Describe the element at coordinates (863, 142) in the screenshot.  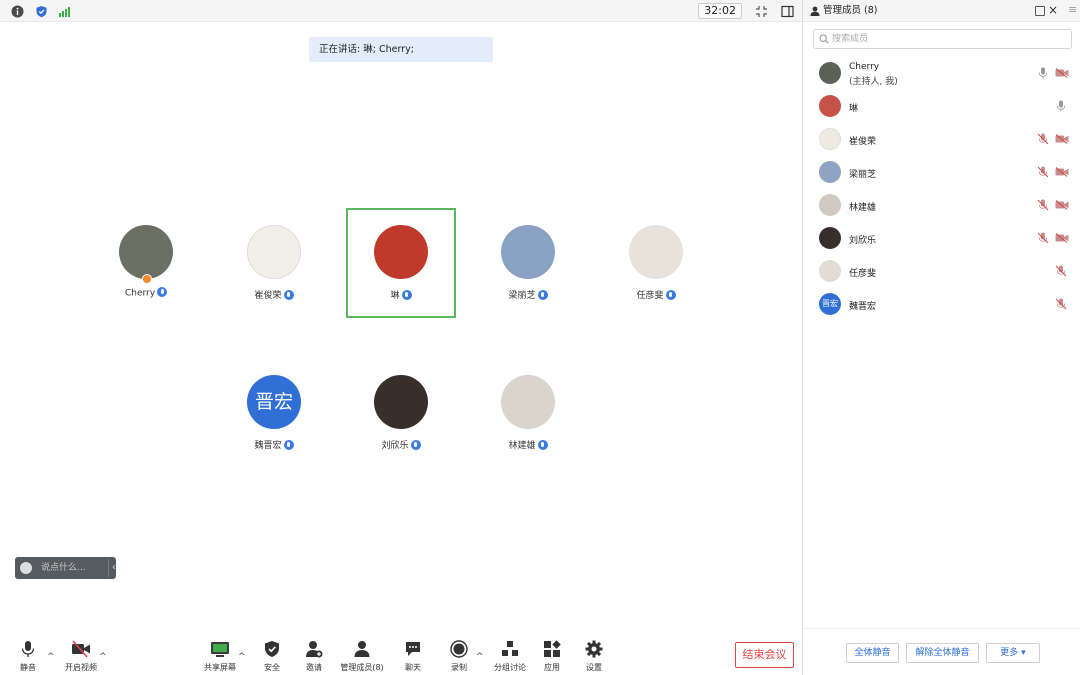
I see `member-name: 崔俊荣` at that location.